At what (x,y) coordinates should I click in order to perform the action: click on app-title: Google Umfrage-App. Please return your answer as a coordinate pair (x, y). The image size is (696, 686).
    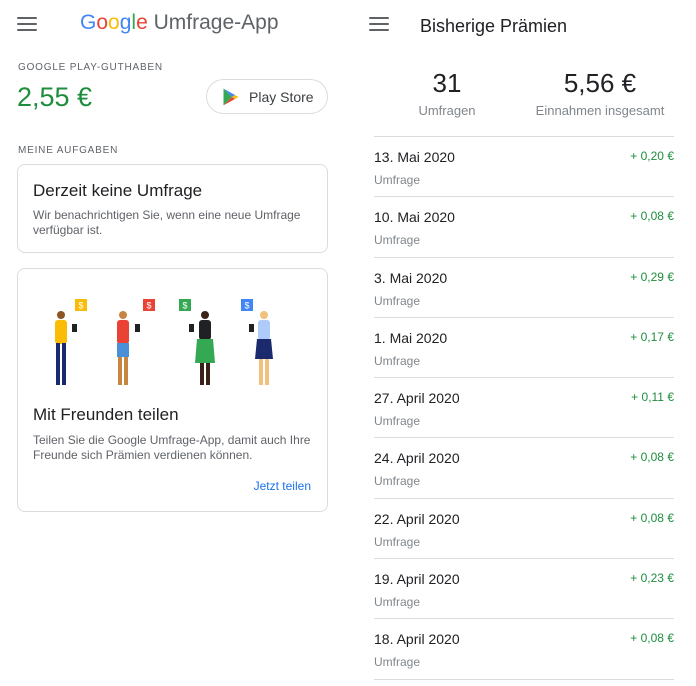
    Looking at the image, I should click on (179, 23).